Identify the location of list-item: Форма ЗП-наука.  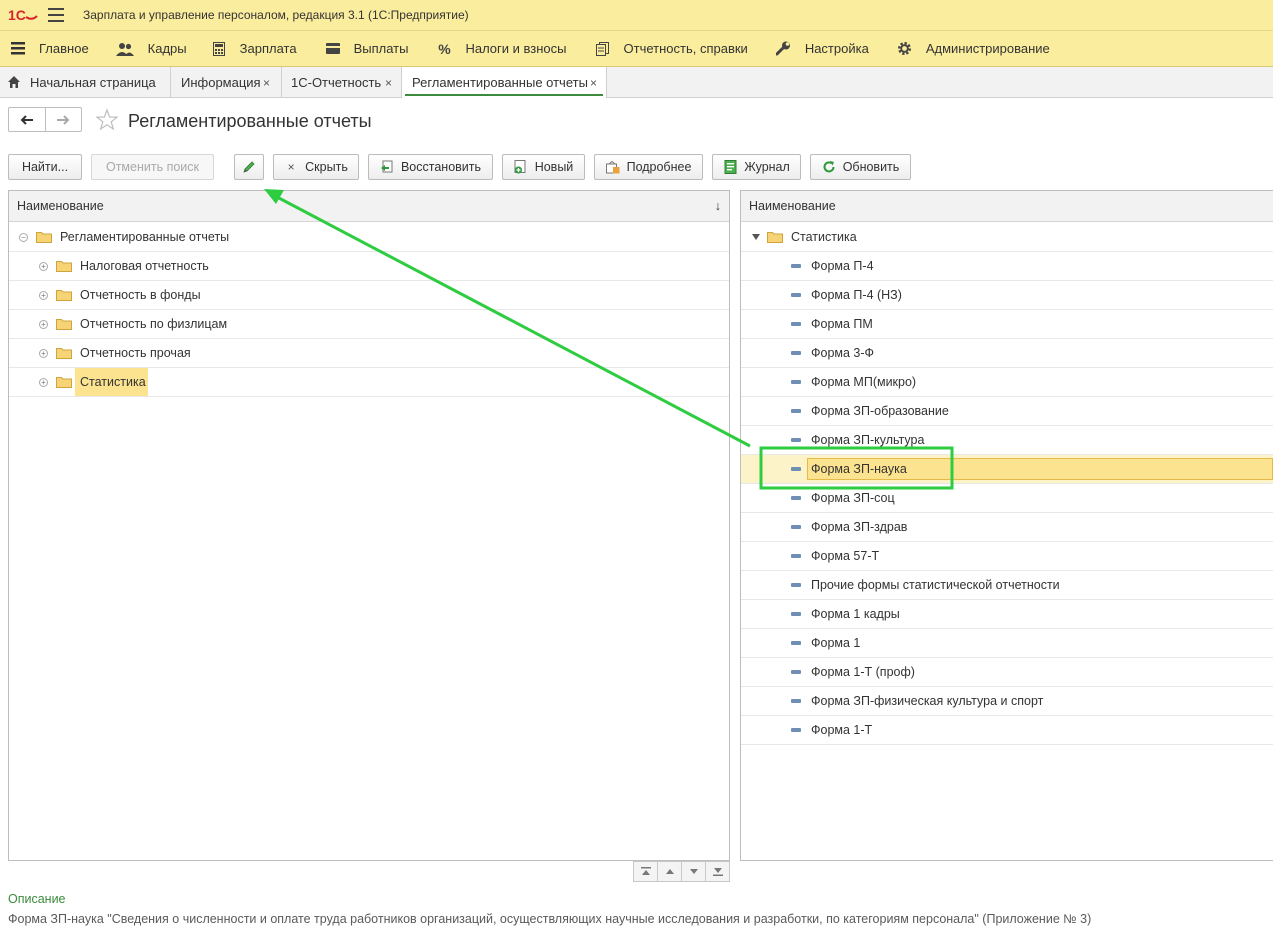
(1007, 469).